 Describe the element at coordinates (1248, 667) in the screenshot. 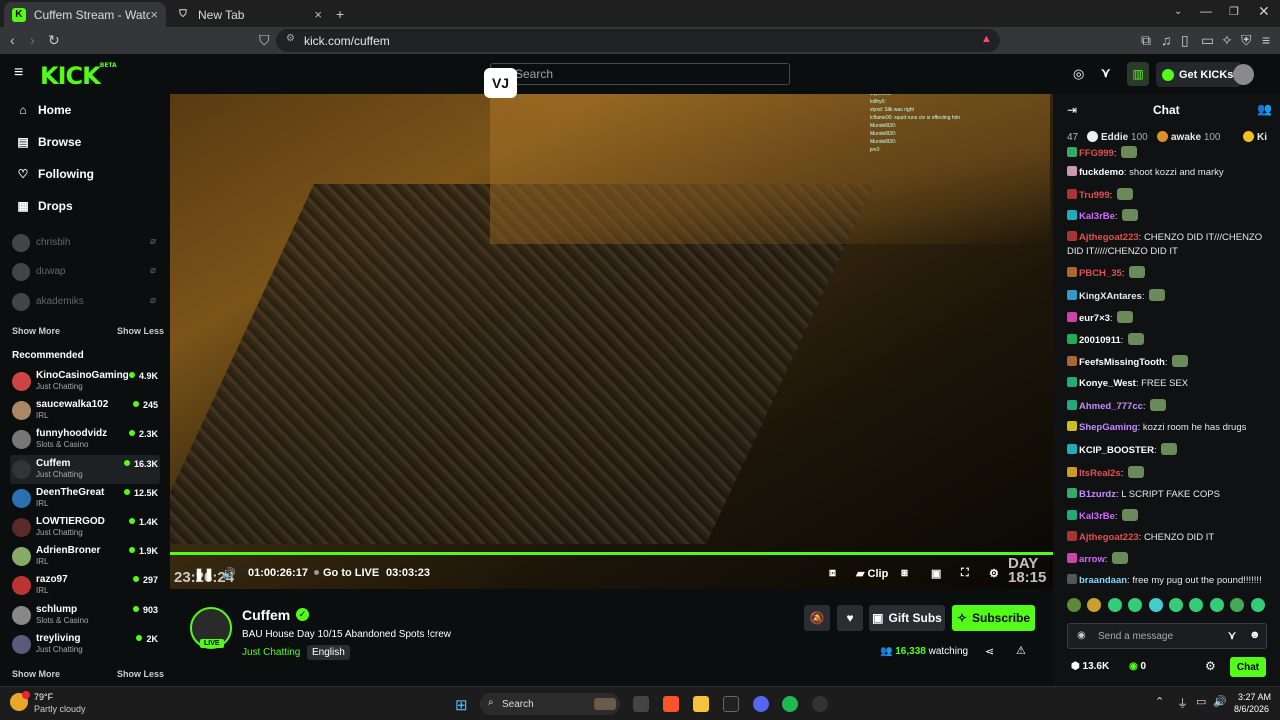

I see `send-chat-button: Chat` at that location.